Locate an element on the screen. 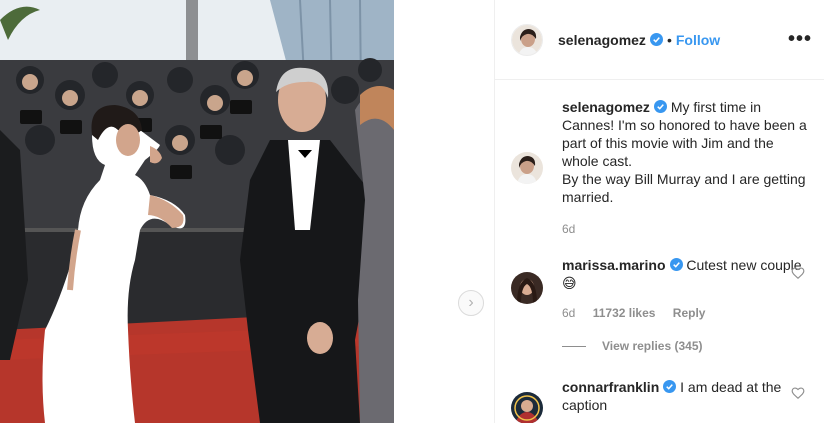 The image size is (824, 423). view-replies-line is located at coordinates (574, 347).